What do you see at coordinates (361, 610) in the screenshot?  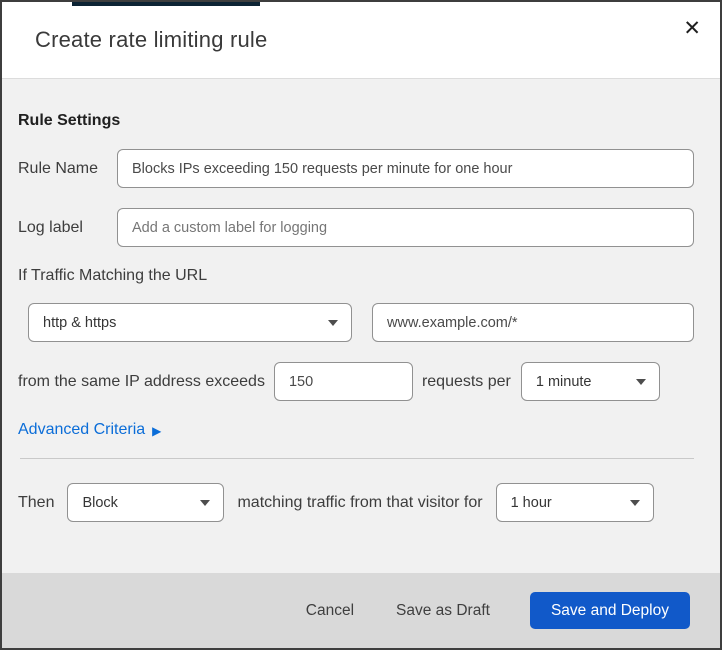 I see `dialog-footer: Cancel Save as Draft Save and Deploy` at bounding box center [361, 610].